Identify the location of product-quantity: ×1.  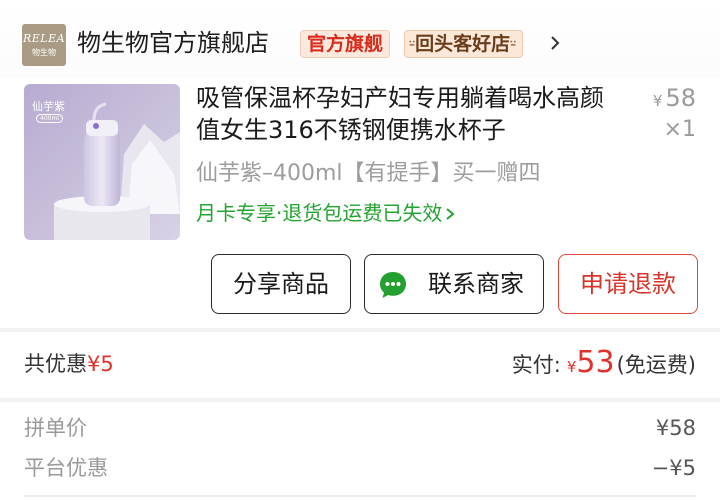
(679, 129).